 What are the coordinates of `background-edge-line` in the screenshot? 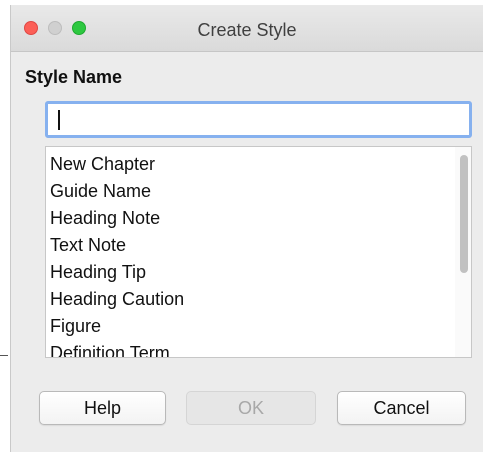 It's located at (4, 355).